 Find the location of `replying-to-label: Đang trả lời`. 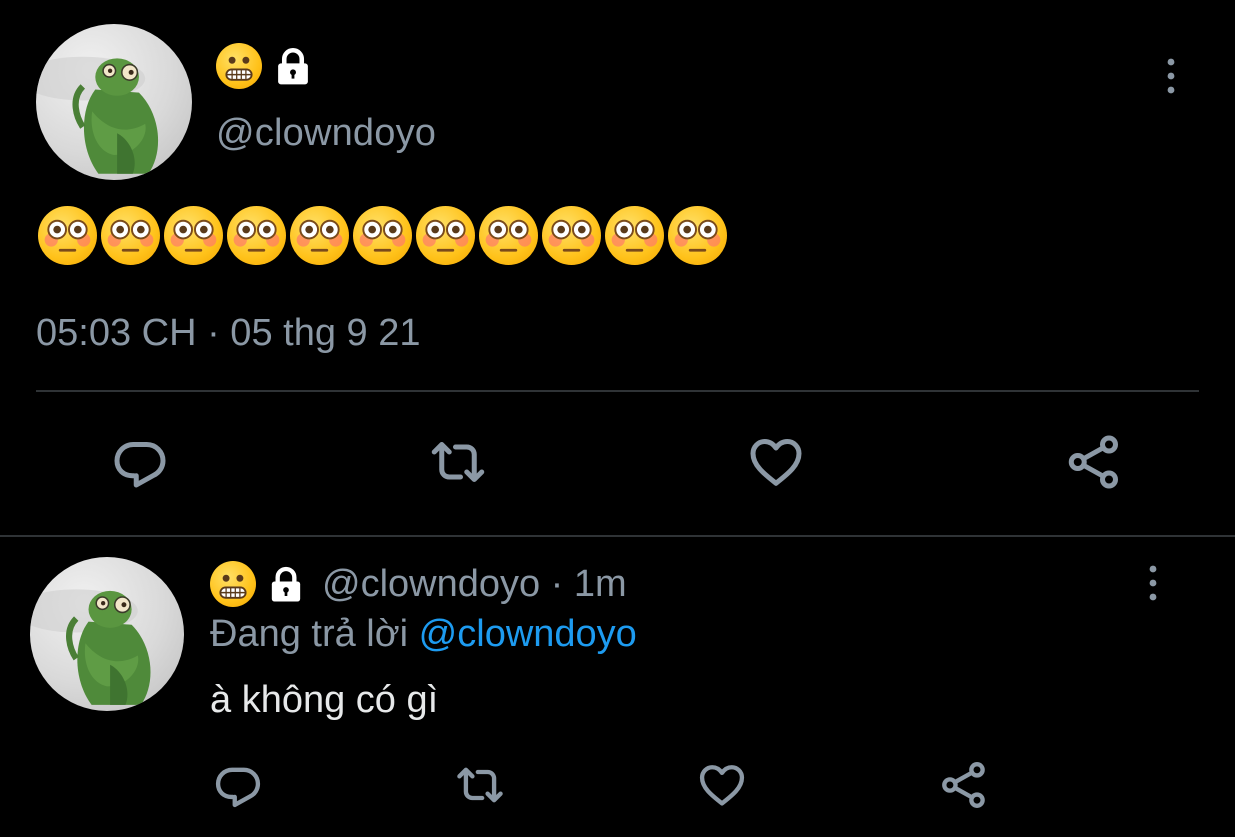

replying-to-label: Đang trả lời is located at coordinates (314, 634).